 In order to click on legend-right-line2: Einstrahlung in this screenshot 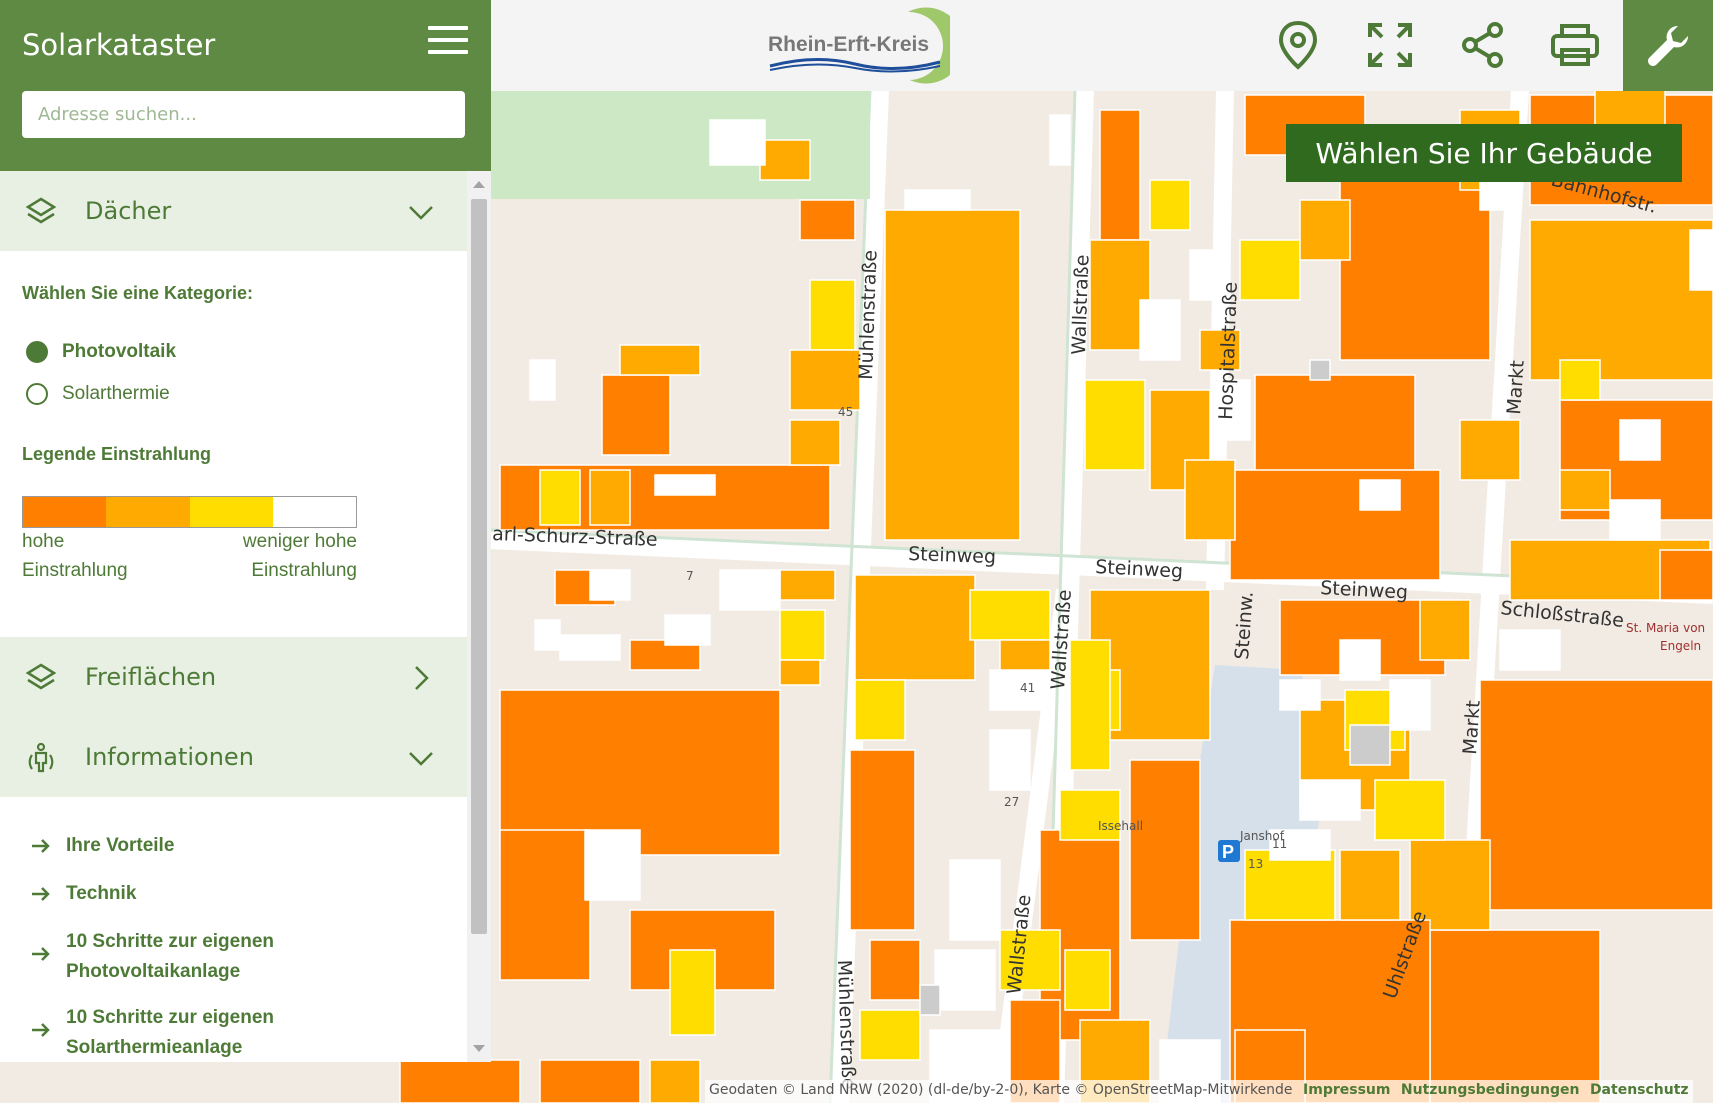, I will do `click(304, 570)`.